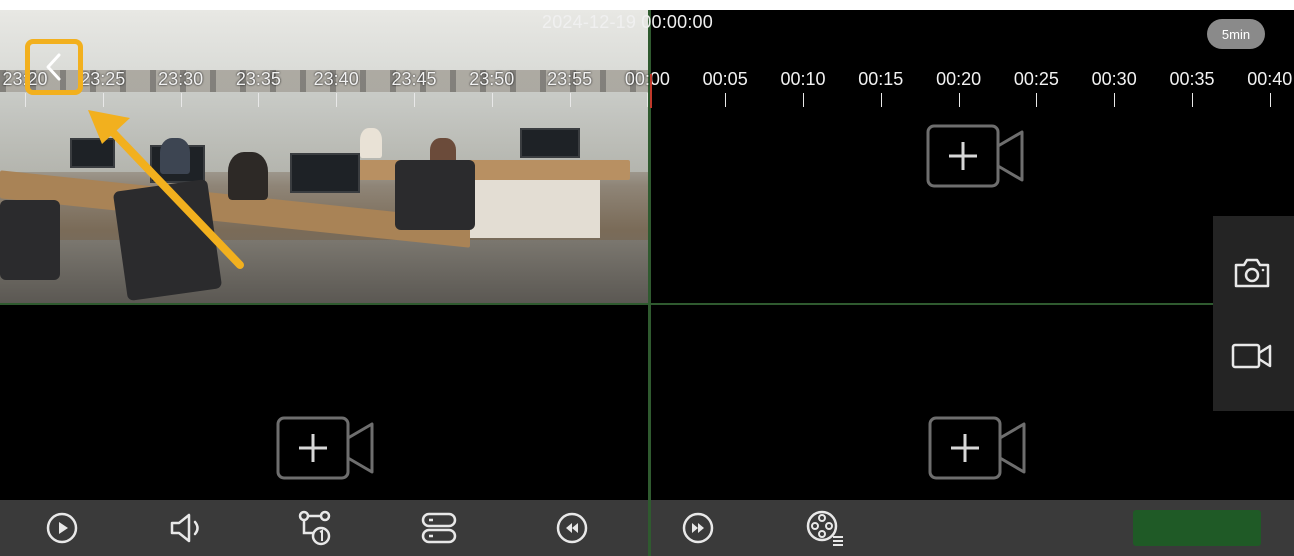 The image size is (1294, 556). What do you see at coordinates (1270, 79) in the screenshot?
I see `timeline-tick-label: 00:40` at bounding box center [1270, 79].